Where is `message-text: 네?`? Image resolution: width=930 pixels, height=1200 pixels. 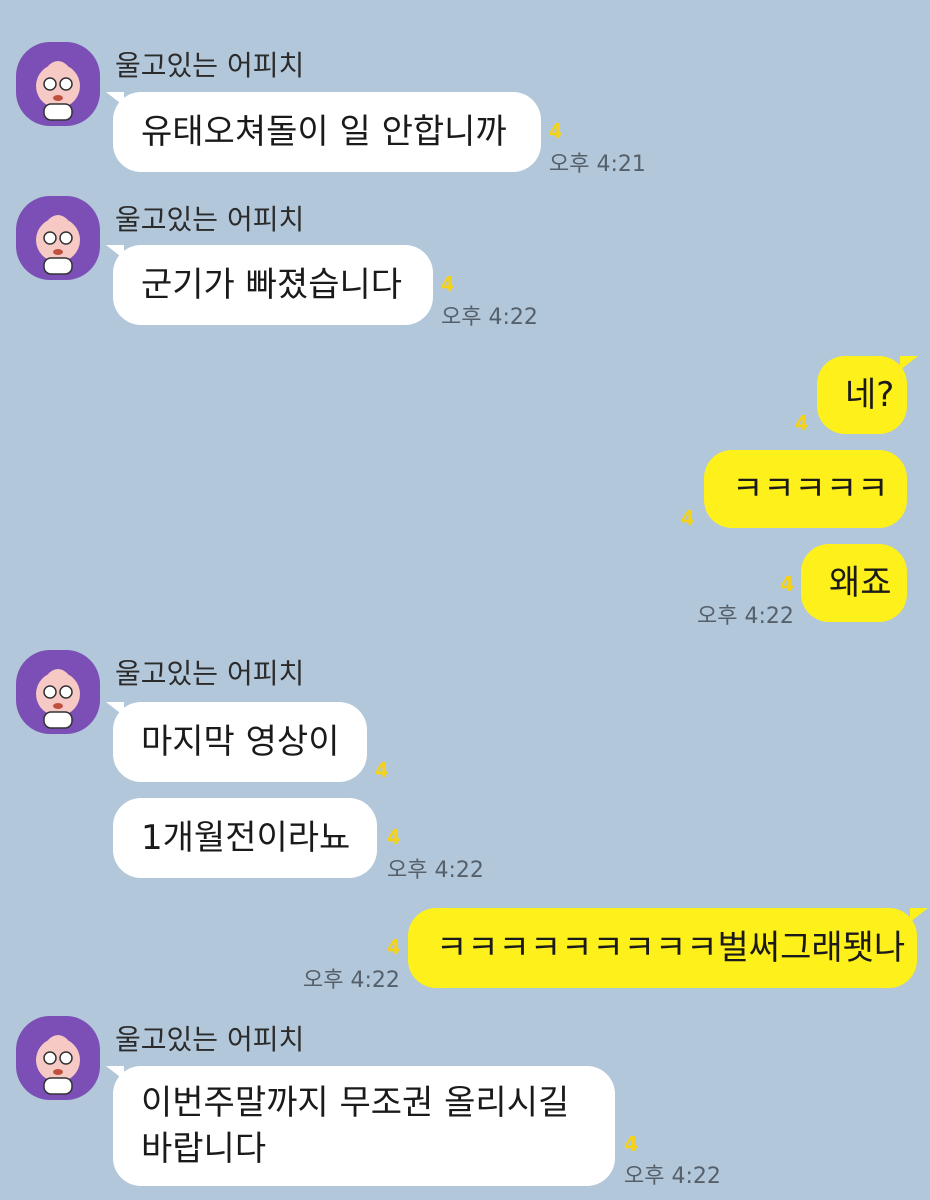 message-text: 네? is located at coordinates (870, 395).